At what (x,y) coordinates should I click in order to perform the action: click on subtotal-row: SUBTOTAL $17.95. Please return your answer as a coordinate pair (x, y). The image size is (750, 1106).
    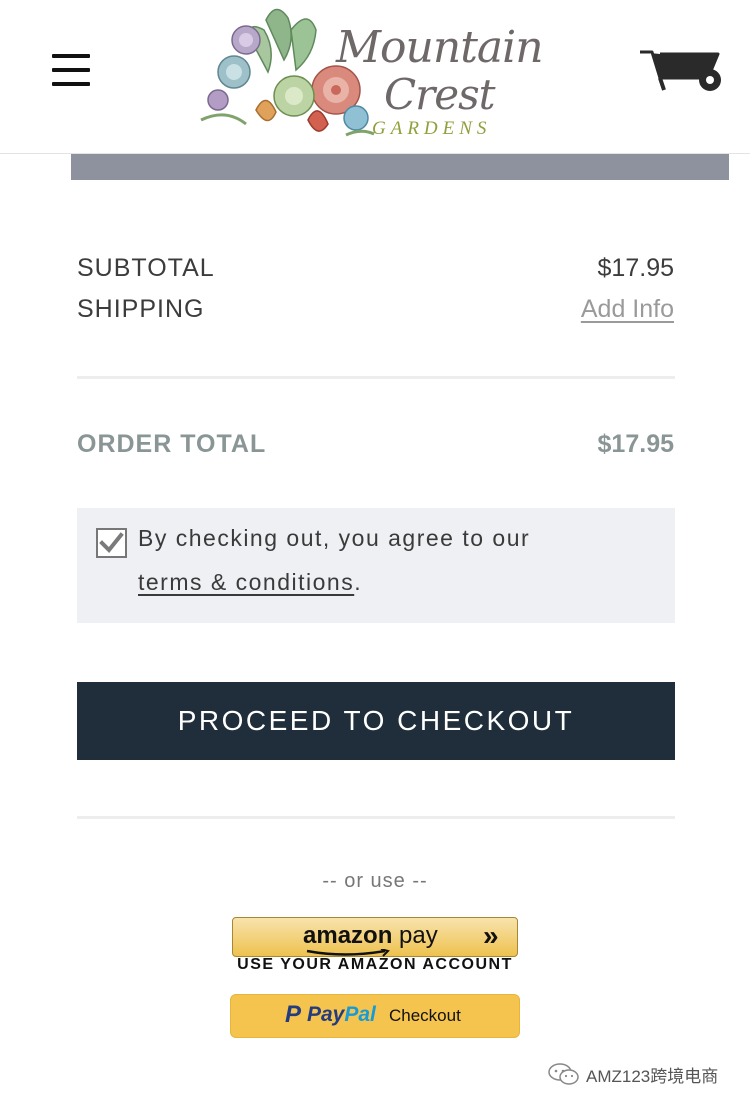
    Looking at the image, I should click on (375, 271).